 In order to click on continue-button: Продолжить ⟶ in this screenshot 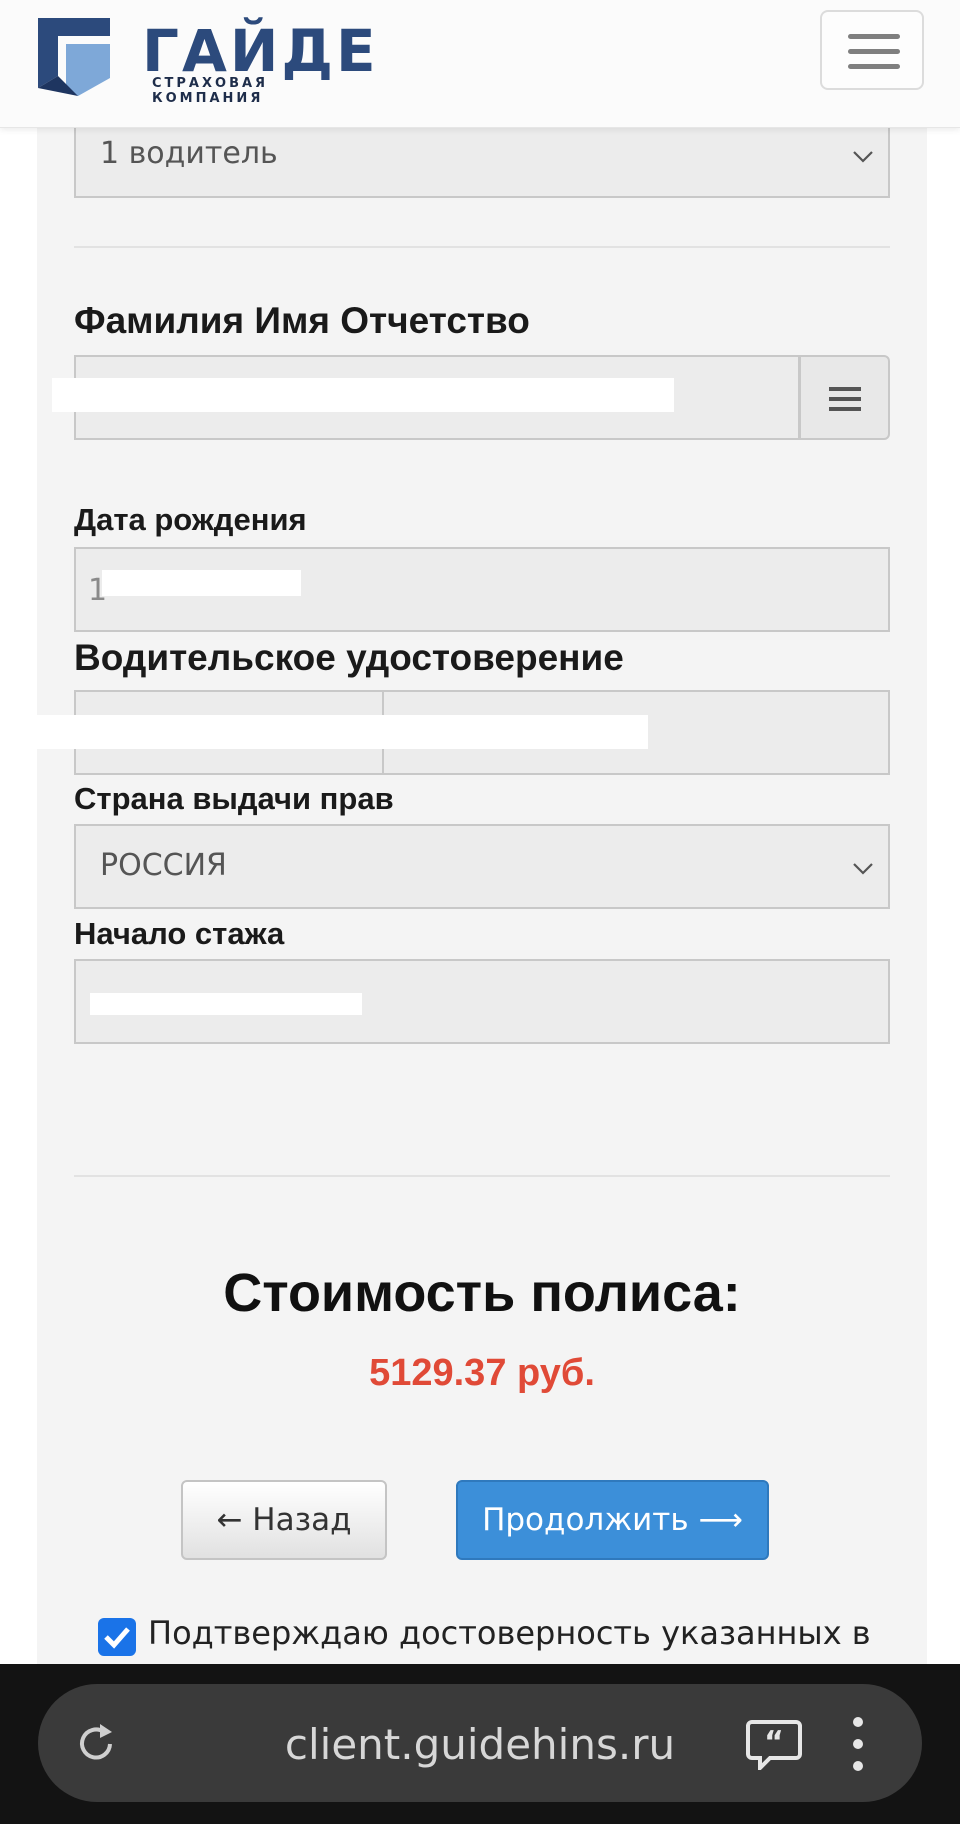, I will do `click(612, 1520)`.